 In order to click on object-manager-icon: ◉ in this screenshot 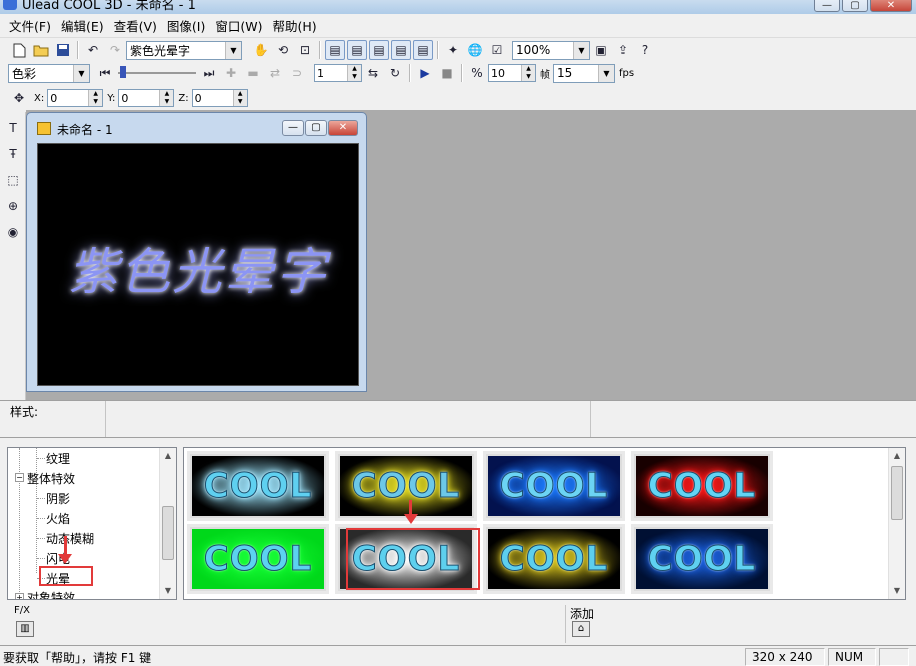, I will do `click(13, 232)`.